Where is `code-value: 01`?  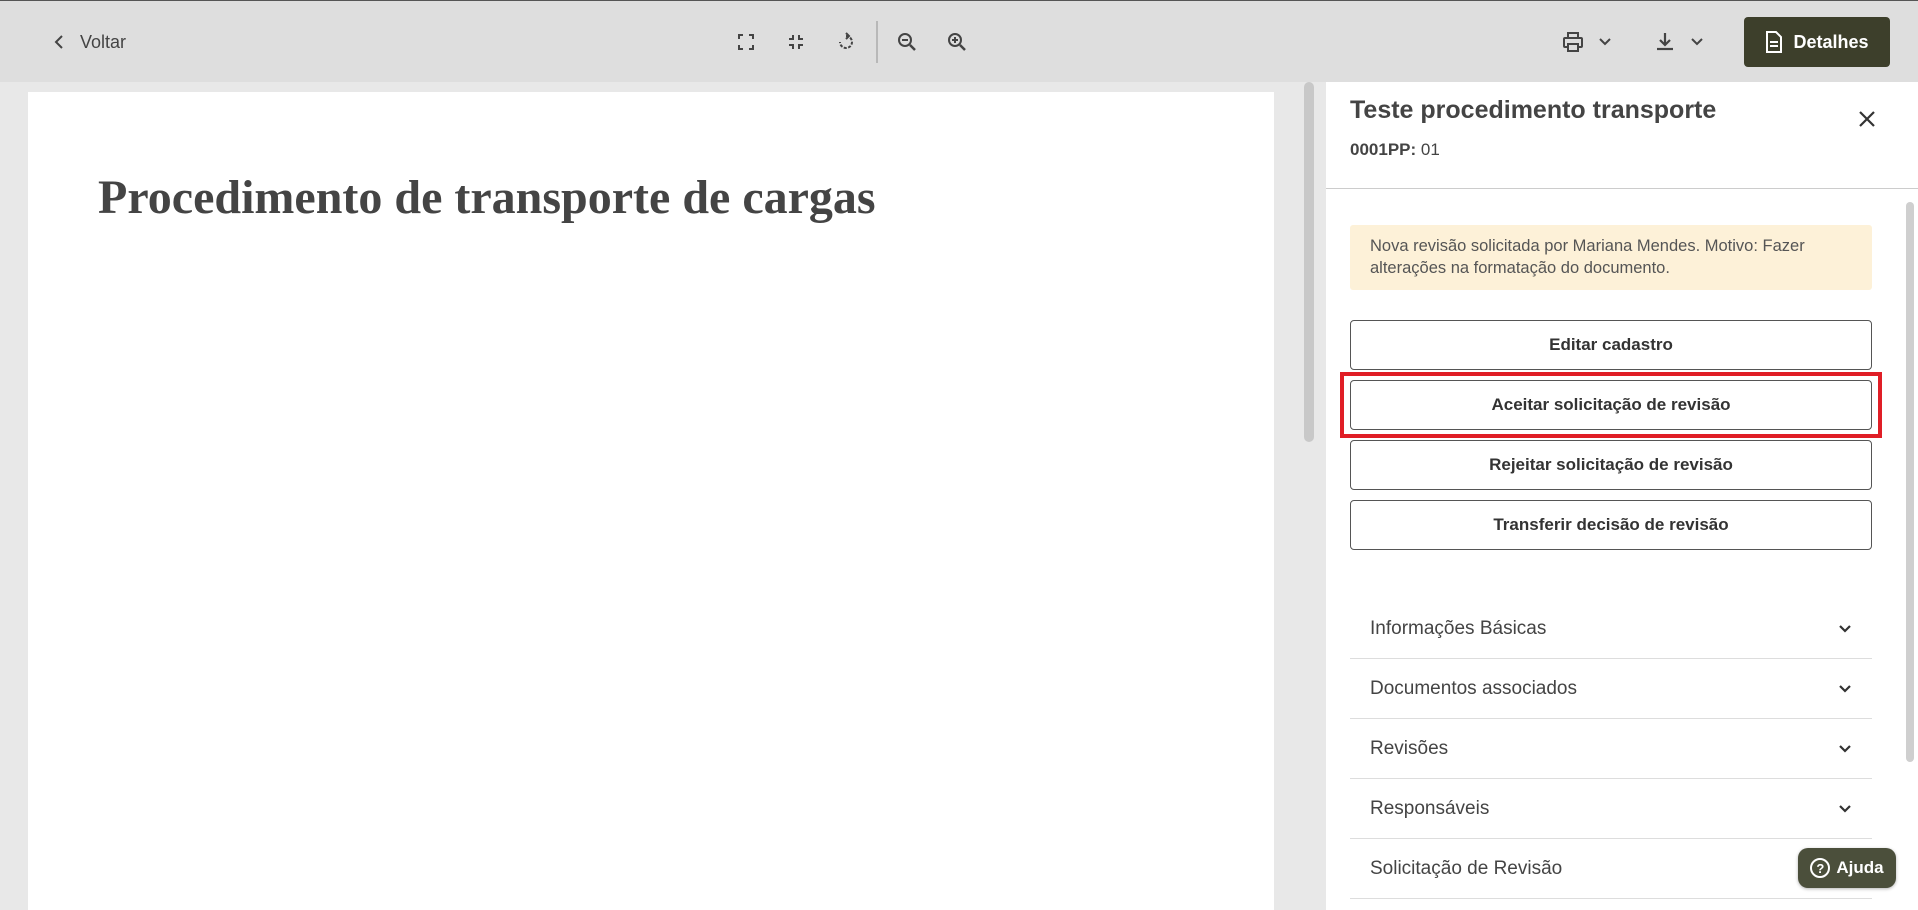
code-value: 01 is located at coordinates (1430, 149).